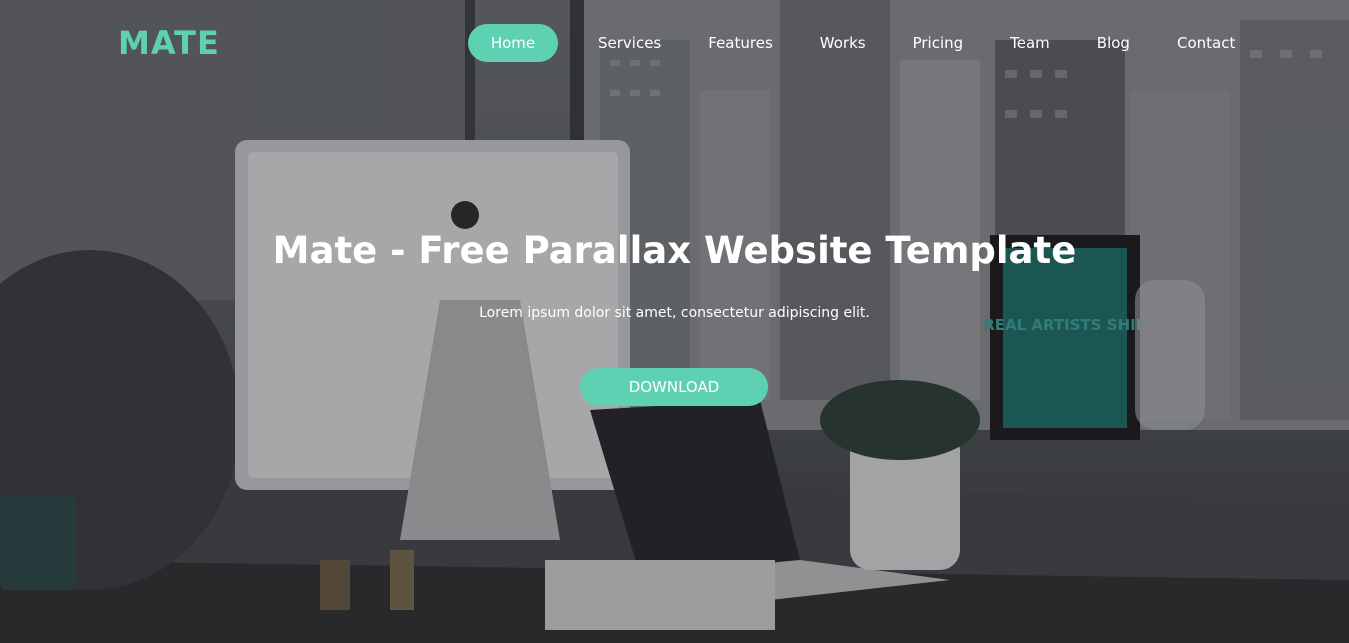  Describe the element at coordinates (843, 43) in the screenshot. I see `nav-item-works: Works` at that location.